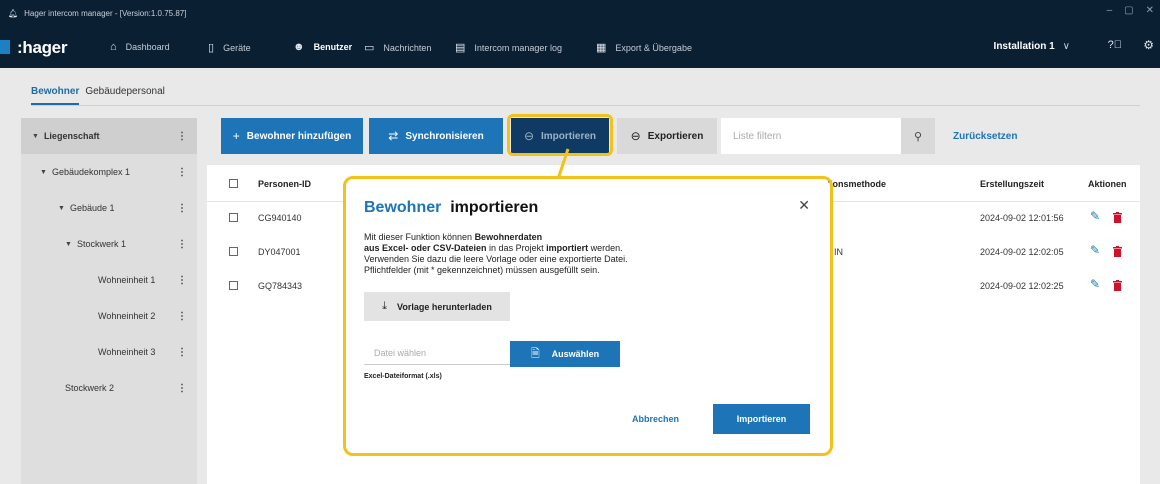 This screenshot has height=484, width=1160. Describe the element at coordinates (1066, 46) in the screenshot. I see `chevron-down-icon: ∨` at that location.